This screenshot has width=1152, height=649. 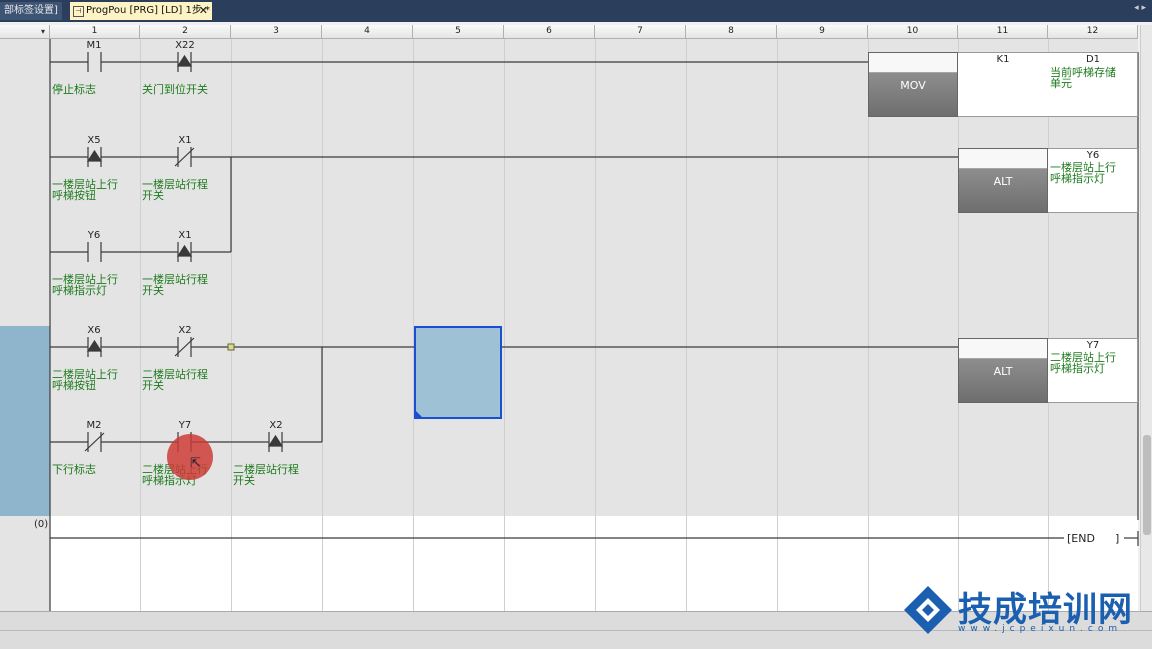 What do you see at coordinates (175, 89) in the screenshot?
I see `comment-door-closed-switch: 关门到位开关` at bounding box center [175, 89].